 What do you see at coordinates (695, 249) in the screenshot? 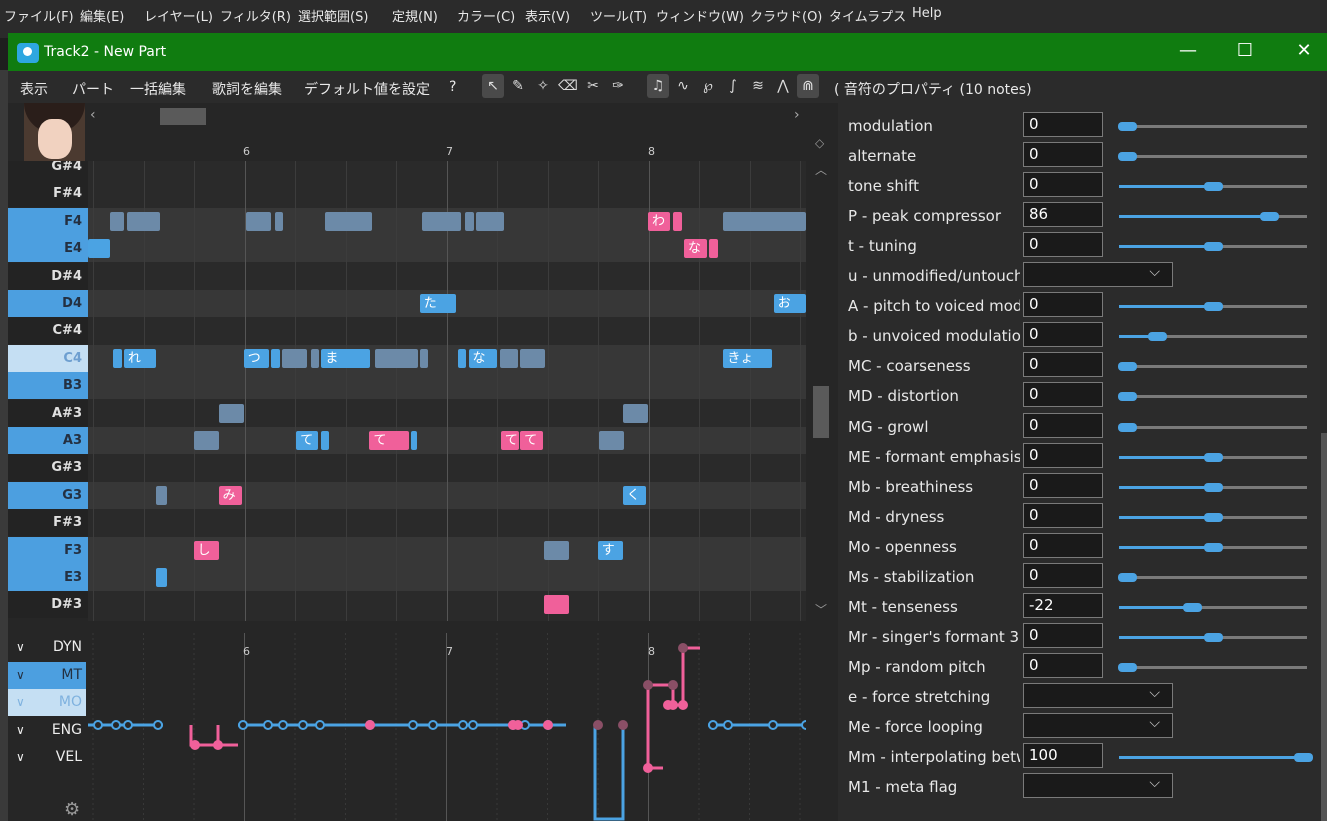
I see `note: な` at bounding box center [695, 249].